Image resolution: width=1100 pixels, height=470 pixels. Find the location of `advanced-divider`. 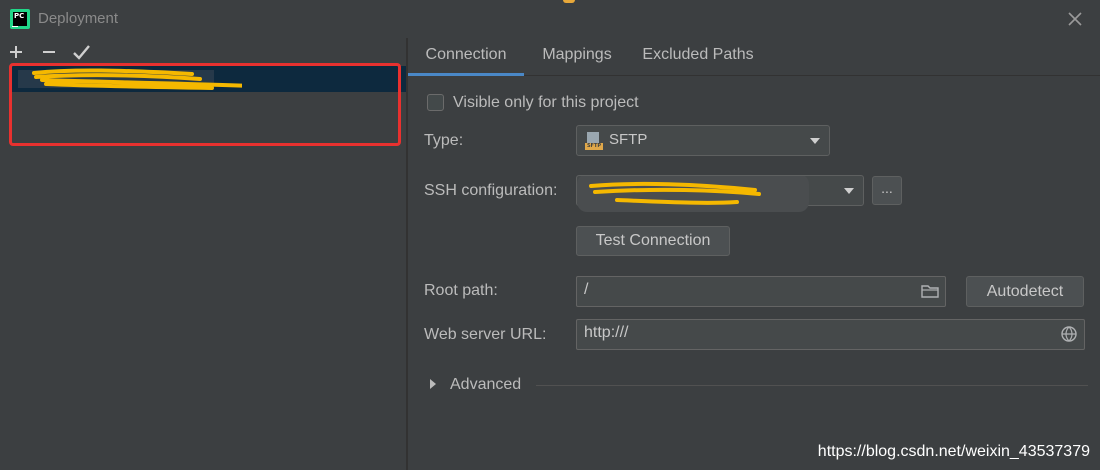

advanced-divider is located at coordinates (812, 385).